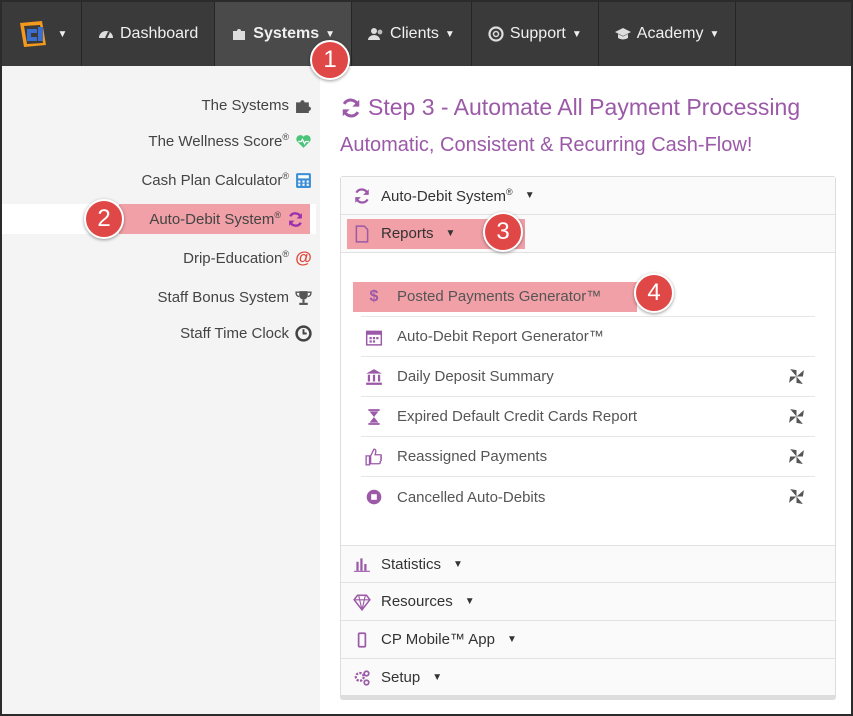  Describe the element at coordinates (588, 640) in the screenshot. I see `section-cp-mobile-app: CP Mobile™ App ▼` at that location.